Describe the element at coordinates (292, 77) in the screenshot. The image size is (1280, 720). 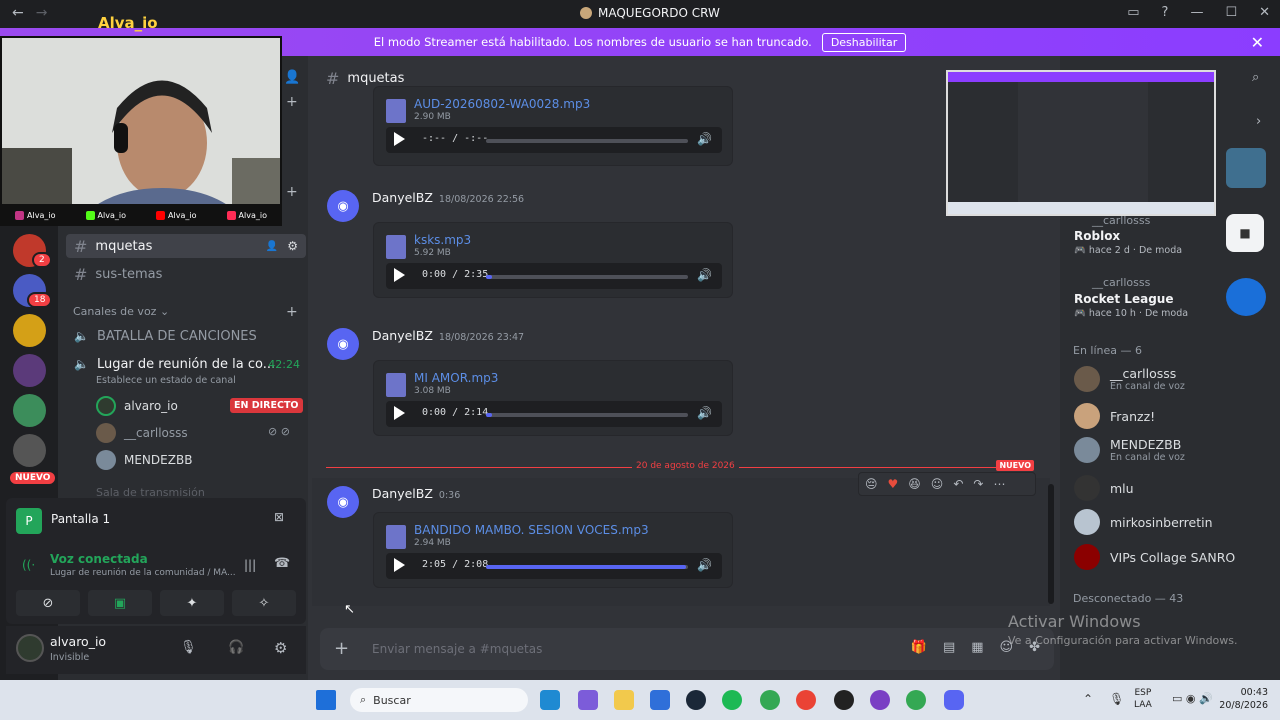
I see `add-member-icon: 👤` at that location.